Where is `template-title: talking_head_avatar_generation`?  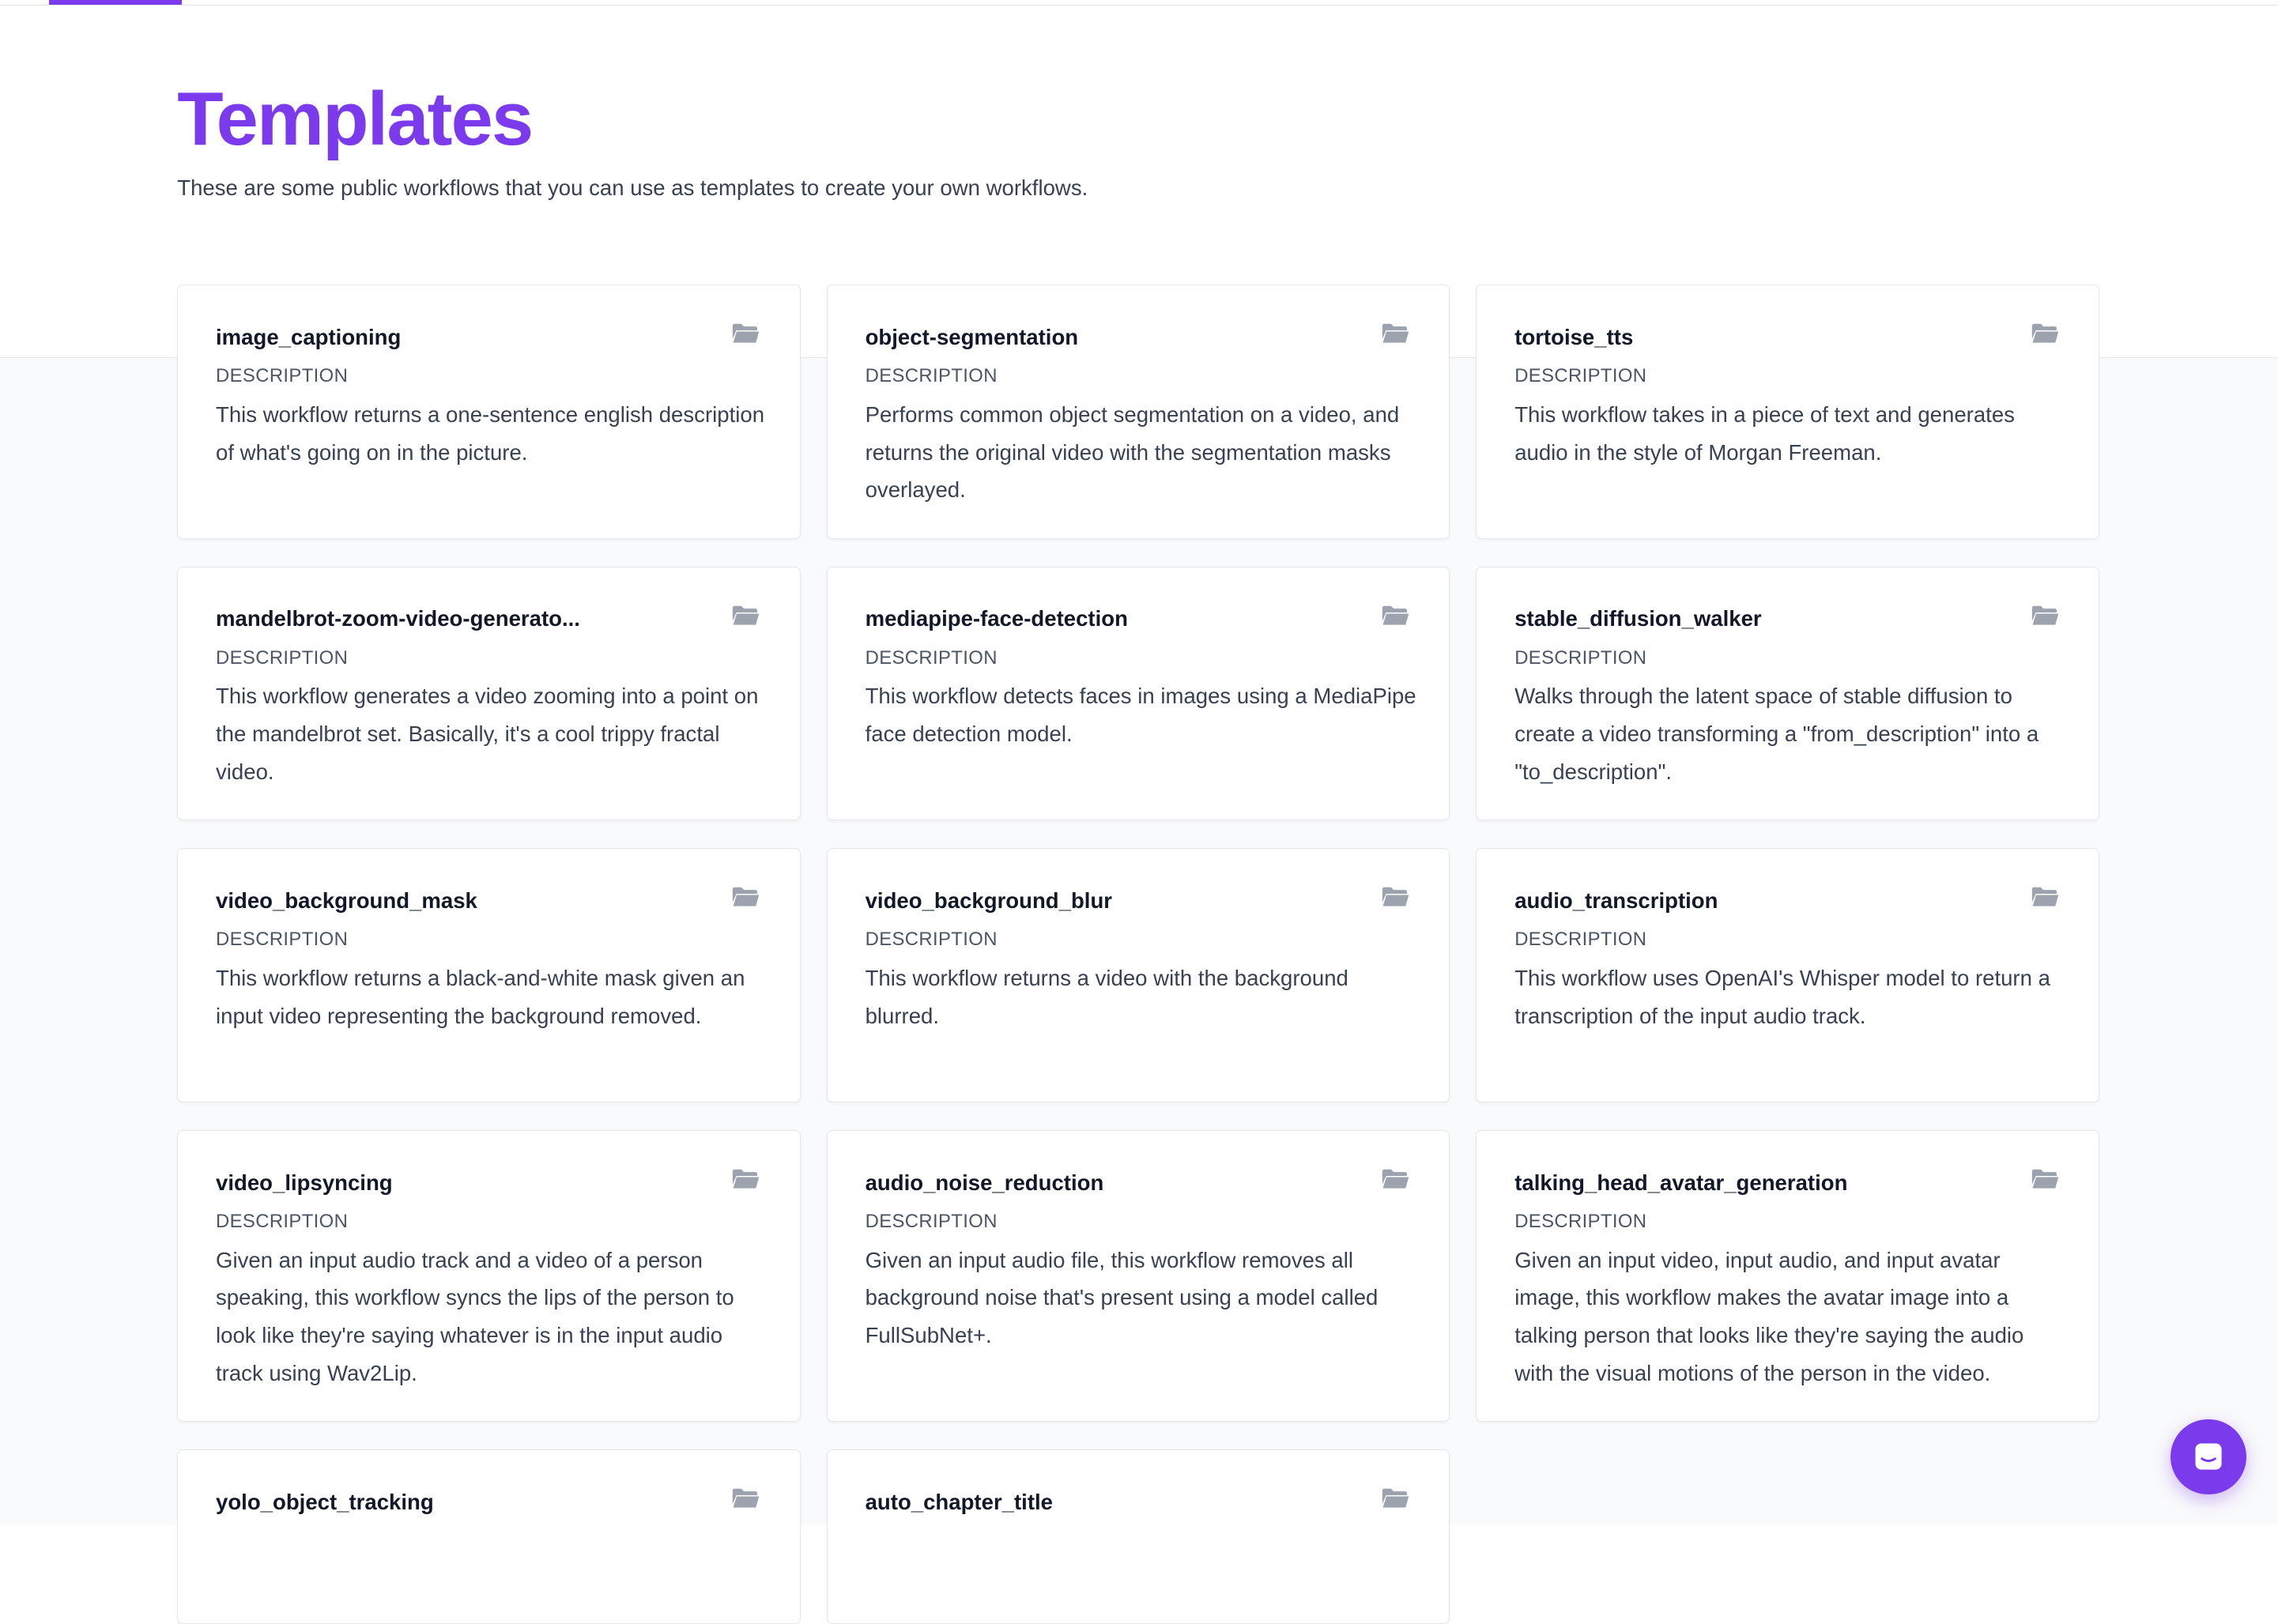 template-title: talking_head_avatar_generation is located at coordinates (1681, 1182).